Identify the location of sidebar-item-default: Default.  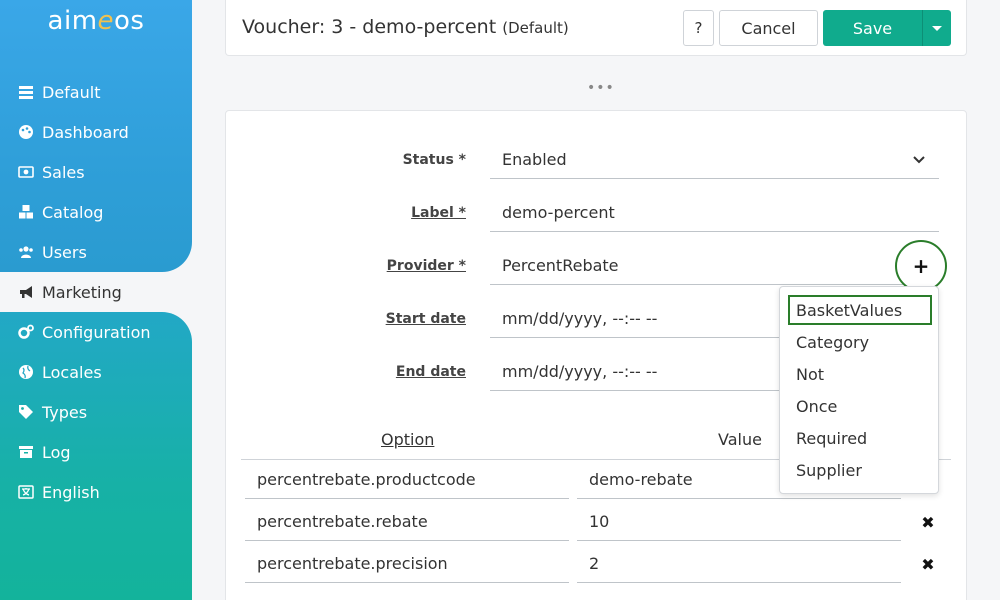
(58, 92).